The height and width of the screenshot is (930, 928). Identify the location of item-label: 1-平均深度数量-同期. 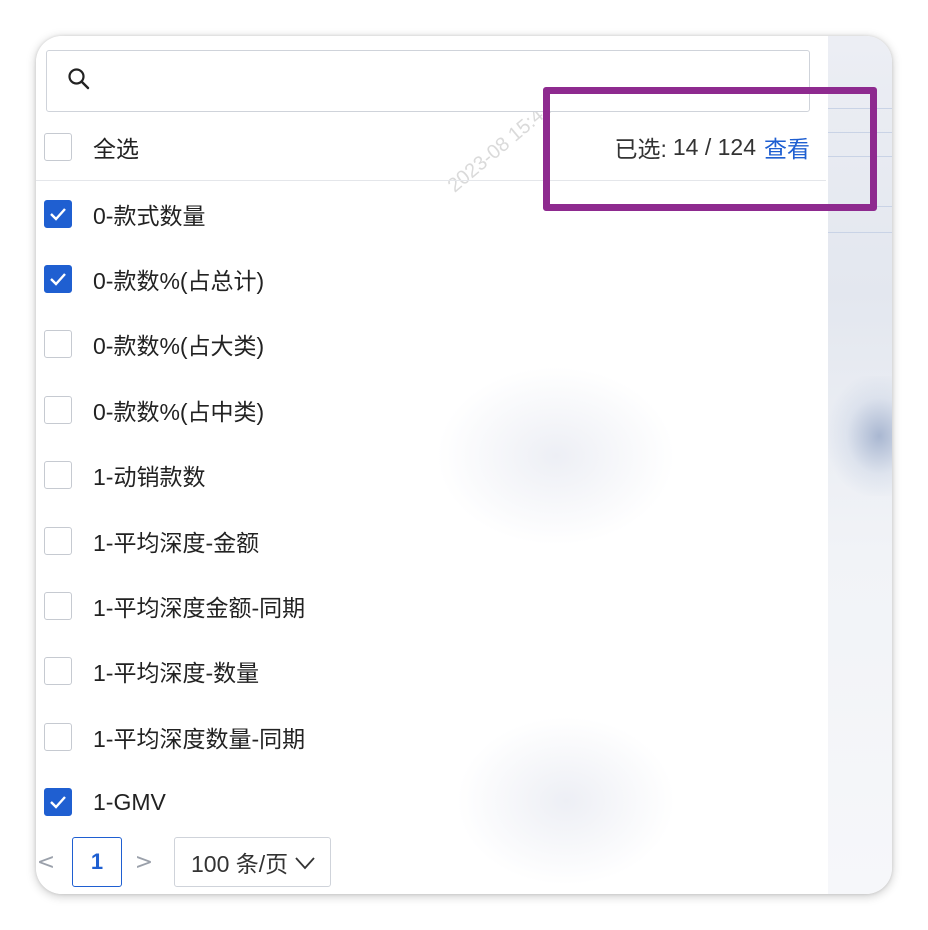
(199, 738).